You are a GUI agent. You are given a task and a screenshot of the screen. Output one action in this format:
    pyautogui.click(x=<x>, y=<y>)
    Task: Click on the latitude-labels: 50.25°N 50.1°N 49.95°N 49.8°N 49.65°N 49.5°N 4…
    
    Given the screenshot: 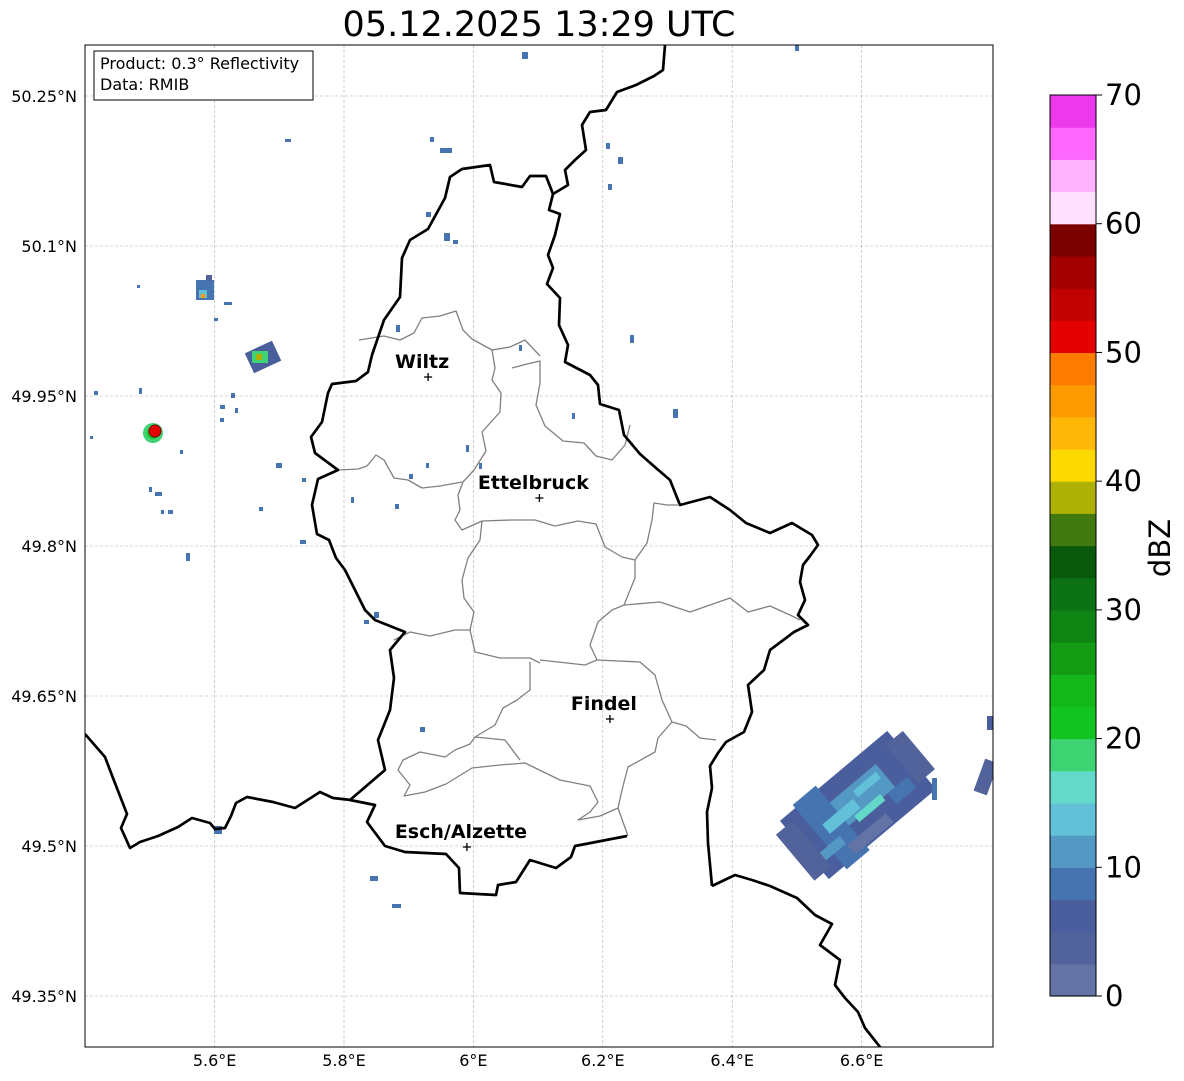 What is the action you would take?
    pyautogui.click(x=44, y=546)
    